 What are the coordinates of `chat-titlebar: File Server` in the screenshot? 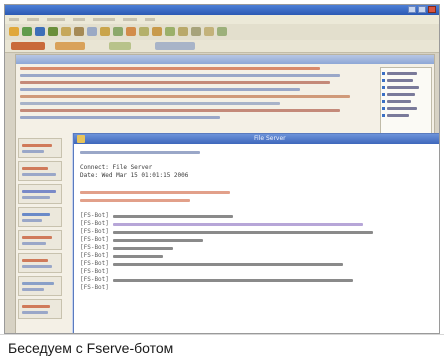 It's located at (256, 139).